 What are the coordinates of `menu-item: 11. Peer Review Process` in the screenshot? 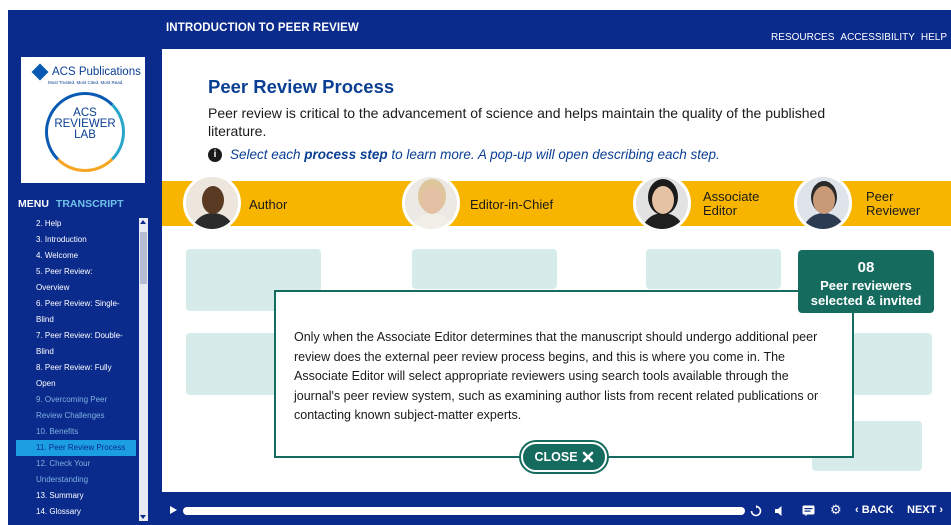 It's located at (76, 448).